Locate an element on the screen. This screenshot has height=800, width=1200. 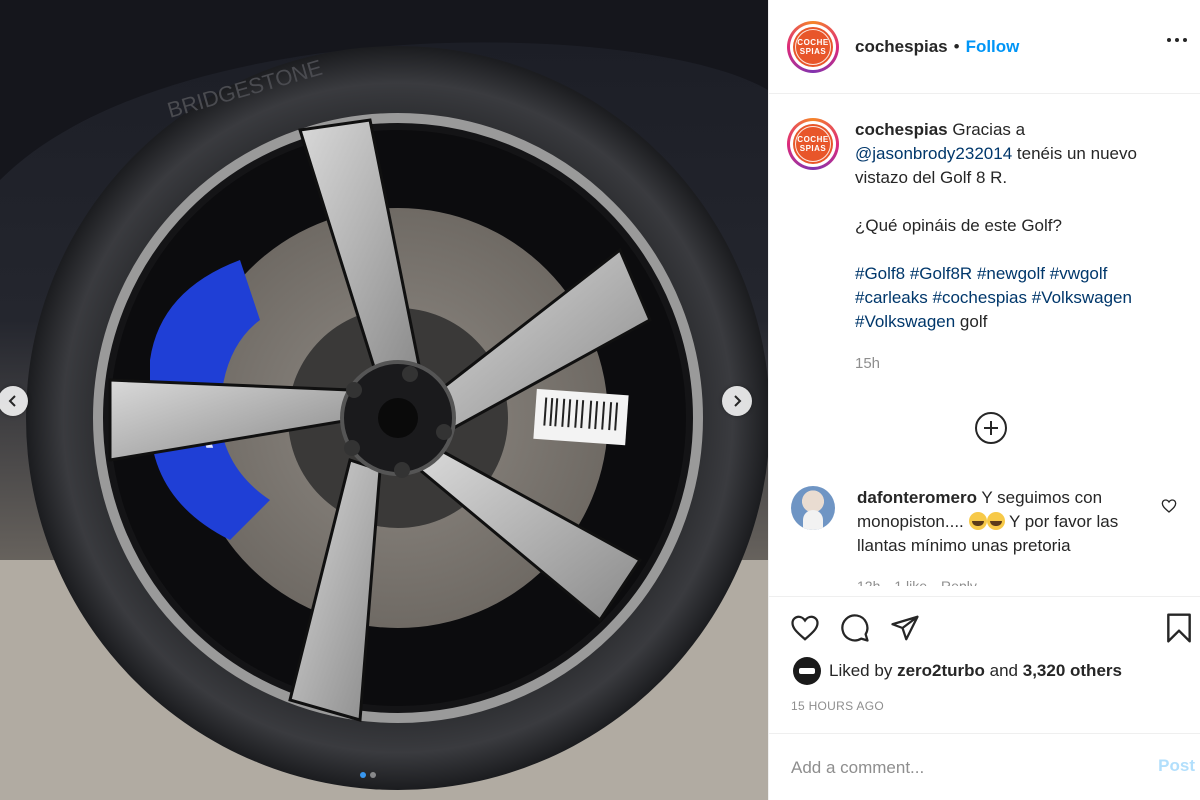
commenter-avatar is located at coordinates (813, 508).